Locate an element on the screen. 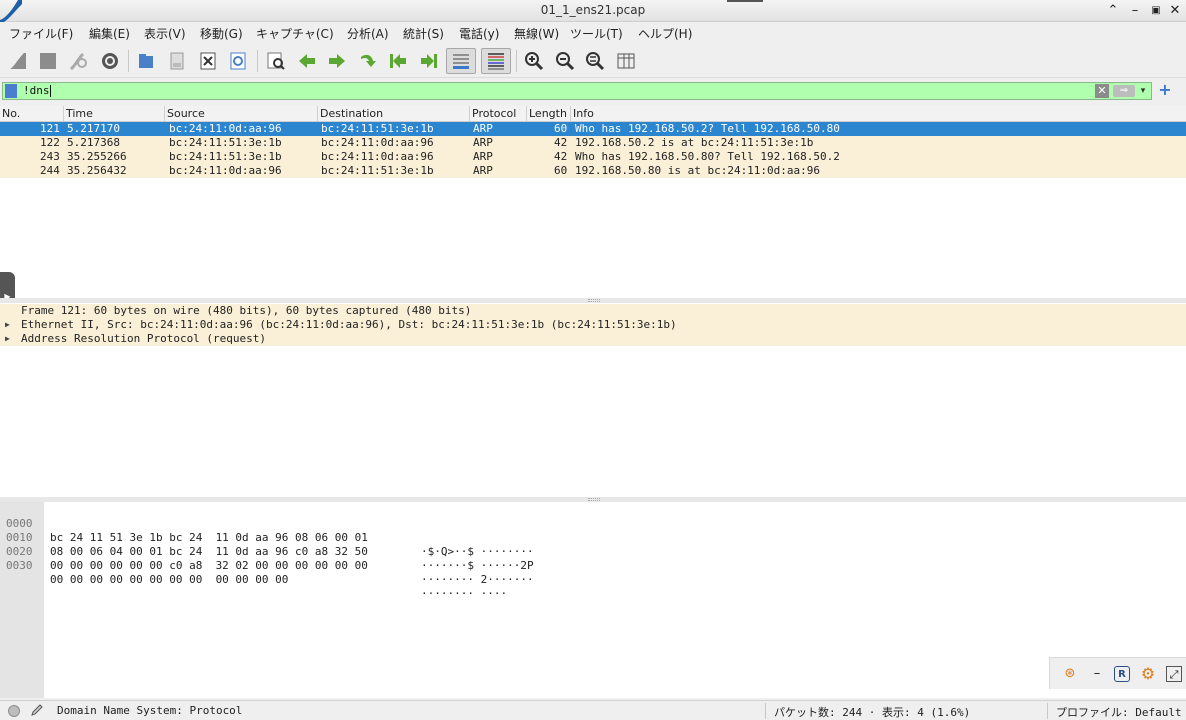 The width and height of the screenshot is (1186, 720). shark-start-icon is located at coordinates (18, 61).